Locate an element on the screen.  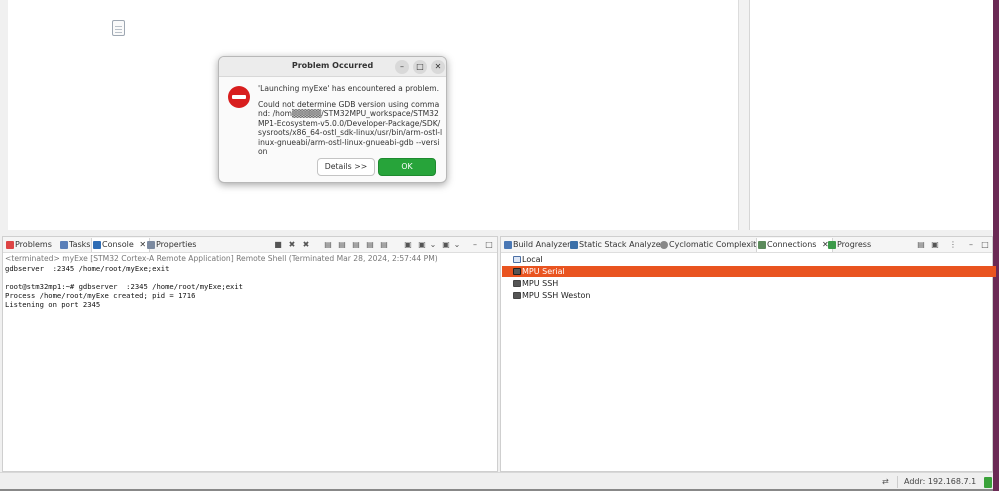
close-button: ✕ is located at coordinates (438, 67).